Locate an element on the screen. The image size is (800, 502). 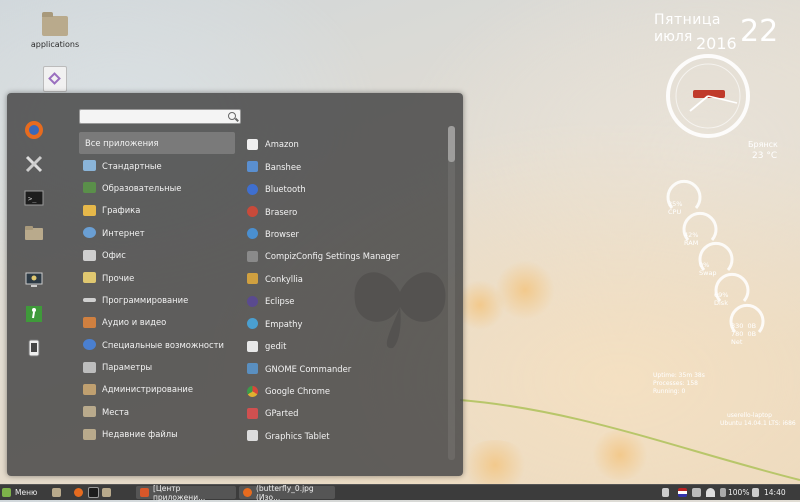
app-brasero: Brasero is located at coordinates (347, 211).